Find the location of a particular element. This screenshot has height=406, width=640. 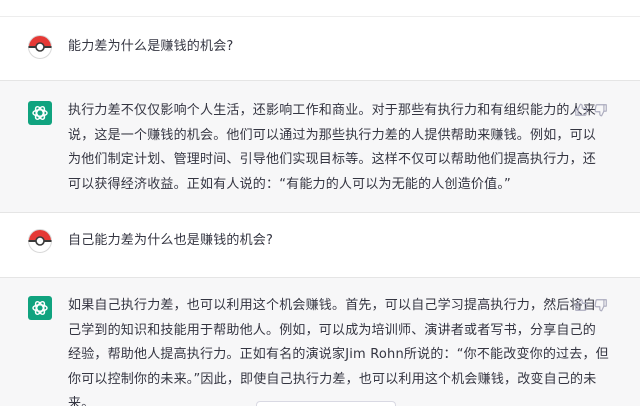

message-text: 自己能力差为什么也是赚钱的机会? is located at coordinates (171, 240).